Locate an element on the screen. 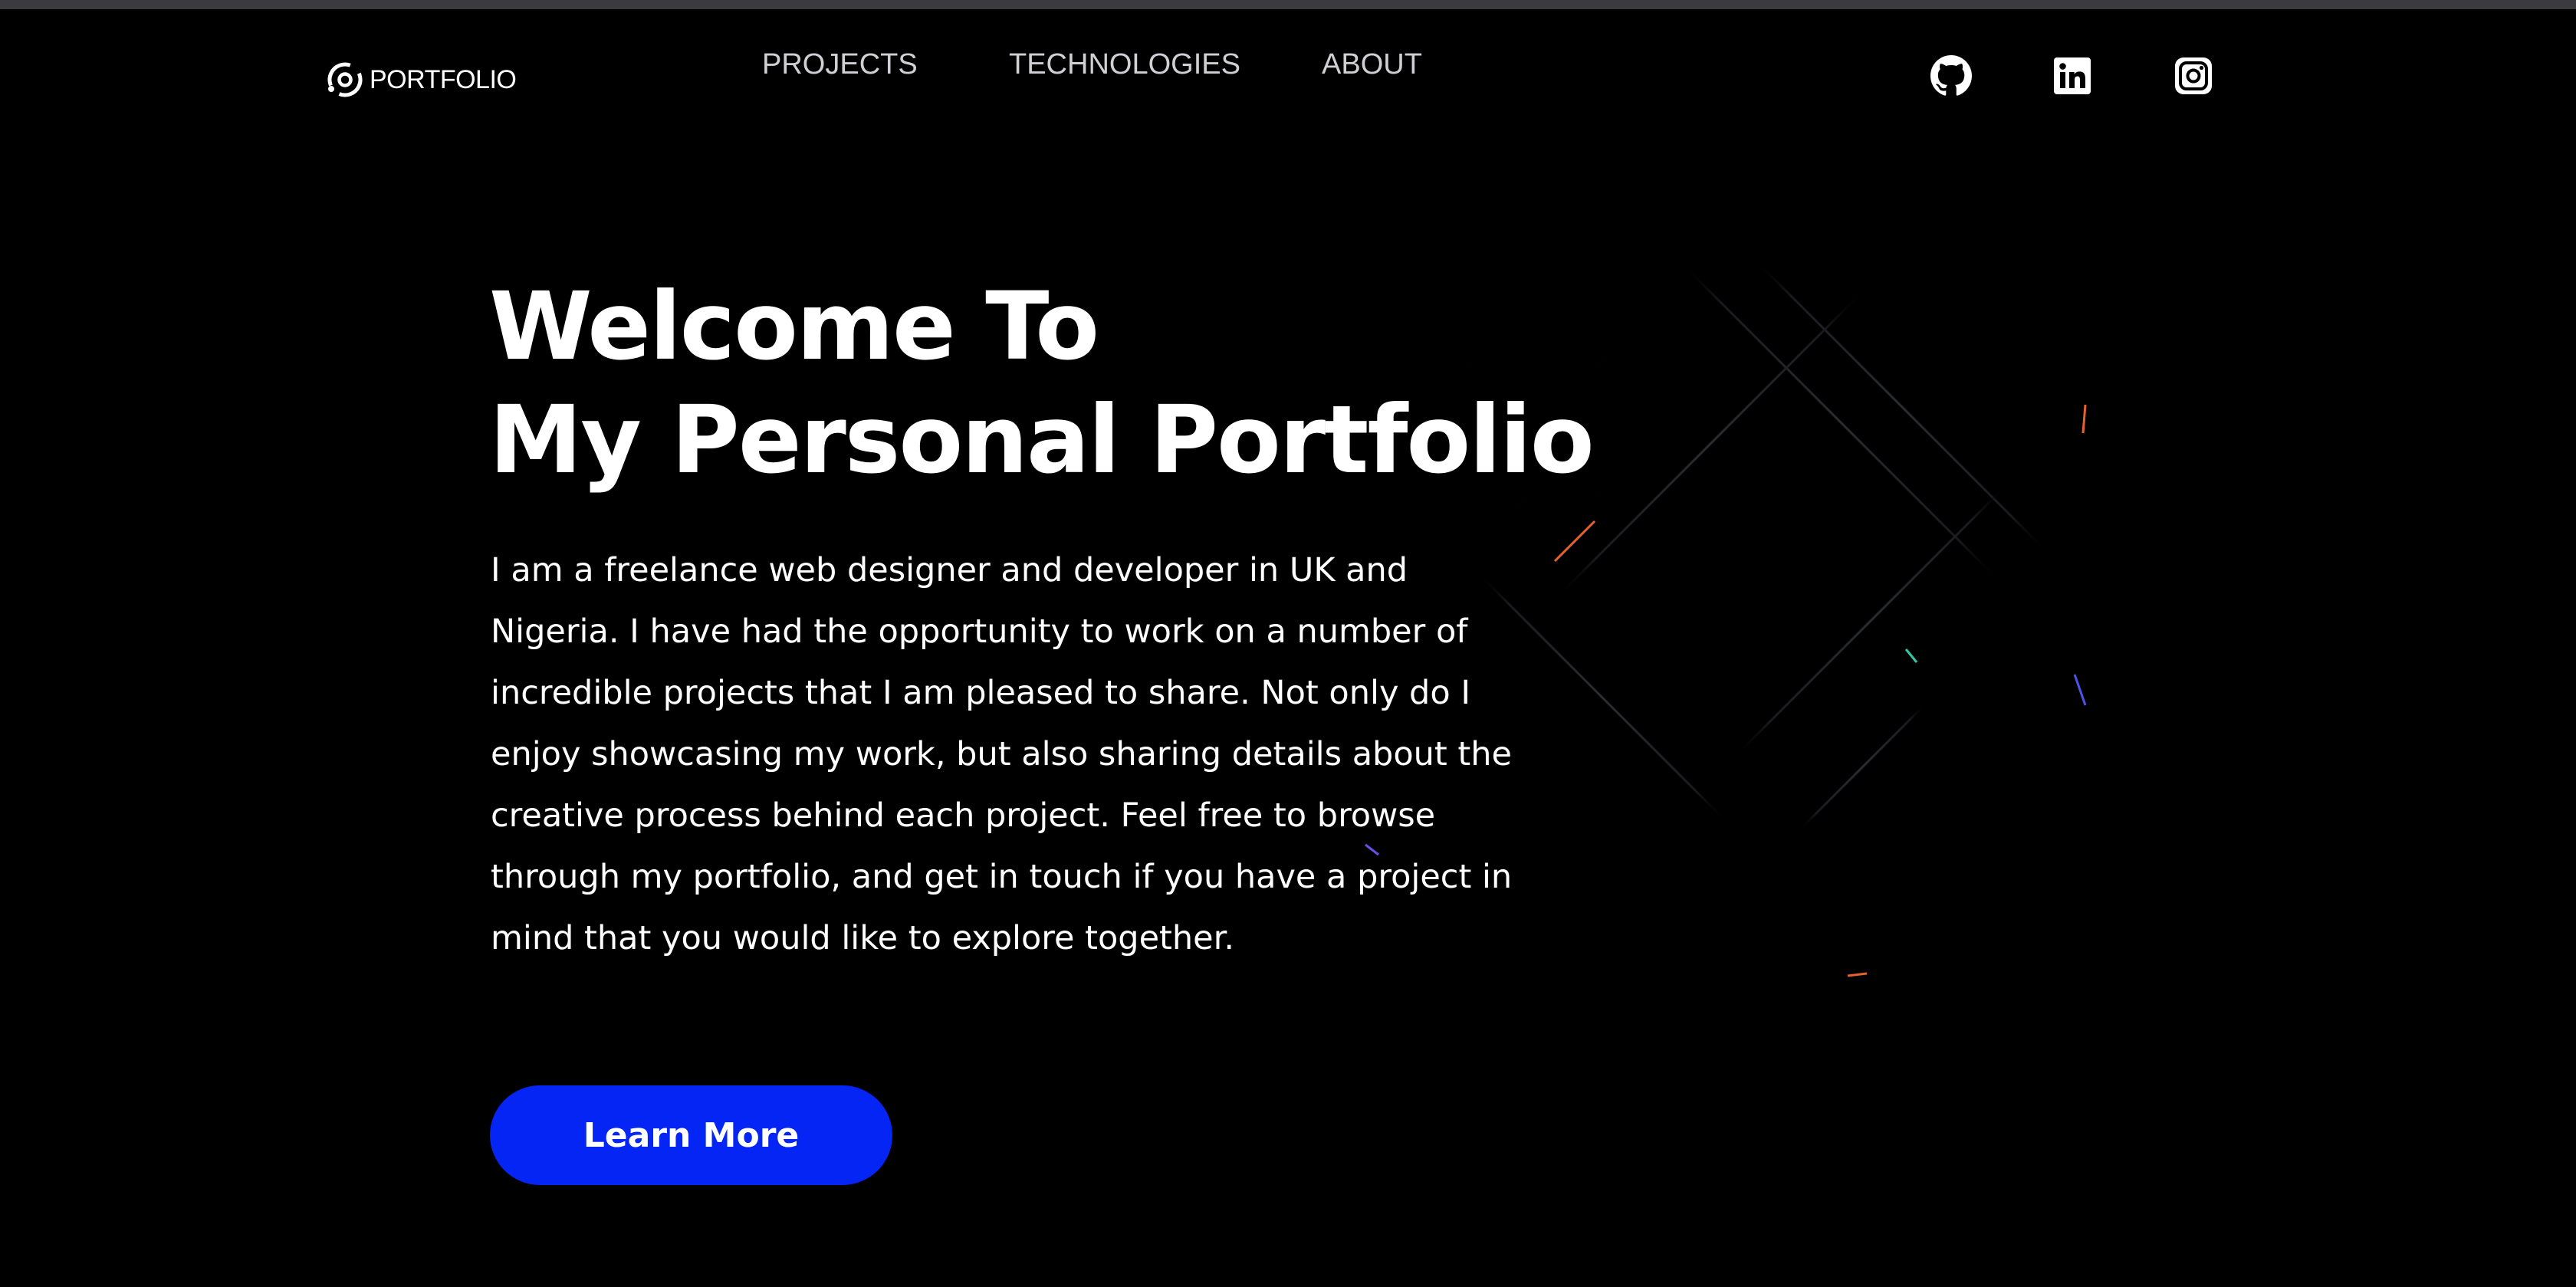 Image resolution: width=2576 pixels, height=1287 pixels. hero-title-line-1: Welcome To is located at coordinates (794, 326).